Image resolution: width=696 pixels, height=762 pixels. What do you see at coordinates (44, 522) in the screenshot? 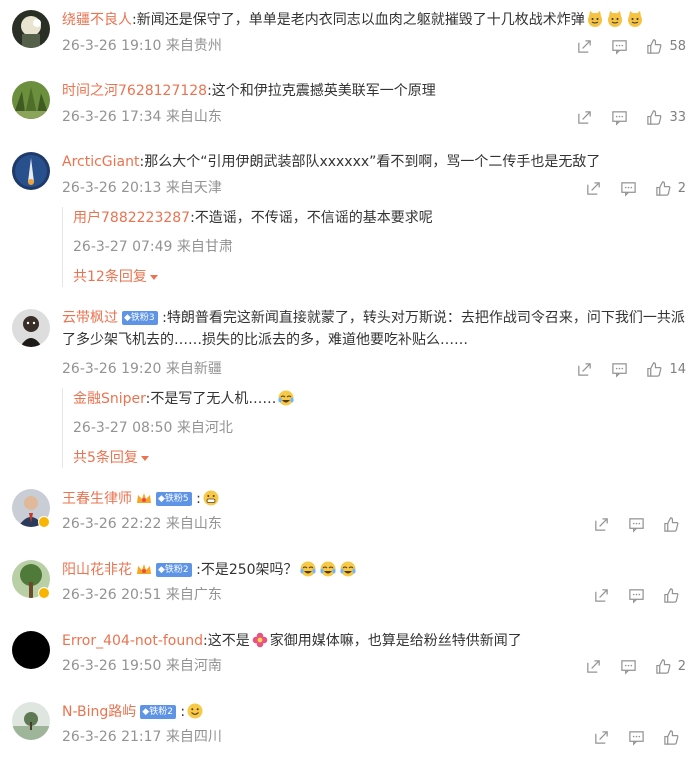
I see `verified-badge-icon` at bounding box center [44, 522].